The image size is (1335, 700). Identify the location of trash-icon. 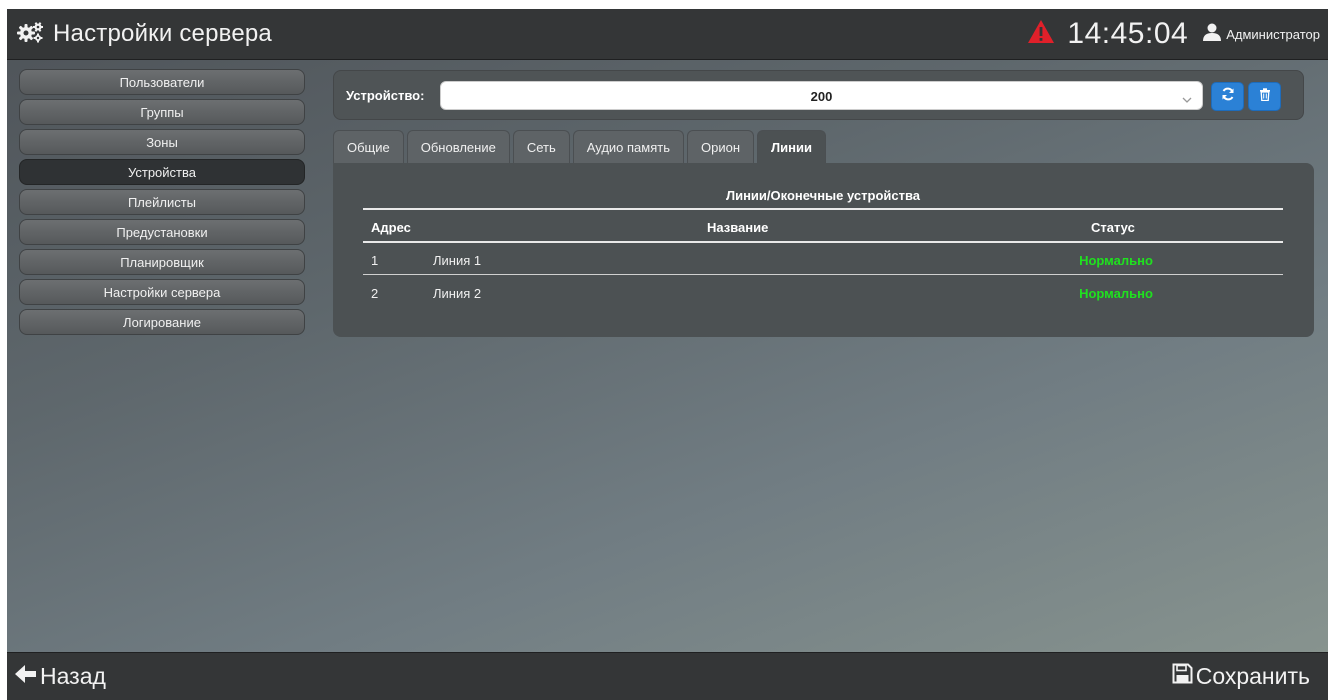
(1265, 96).